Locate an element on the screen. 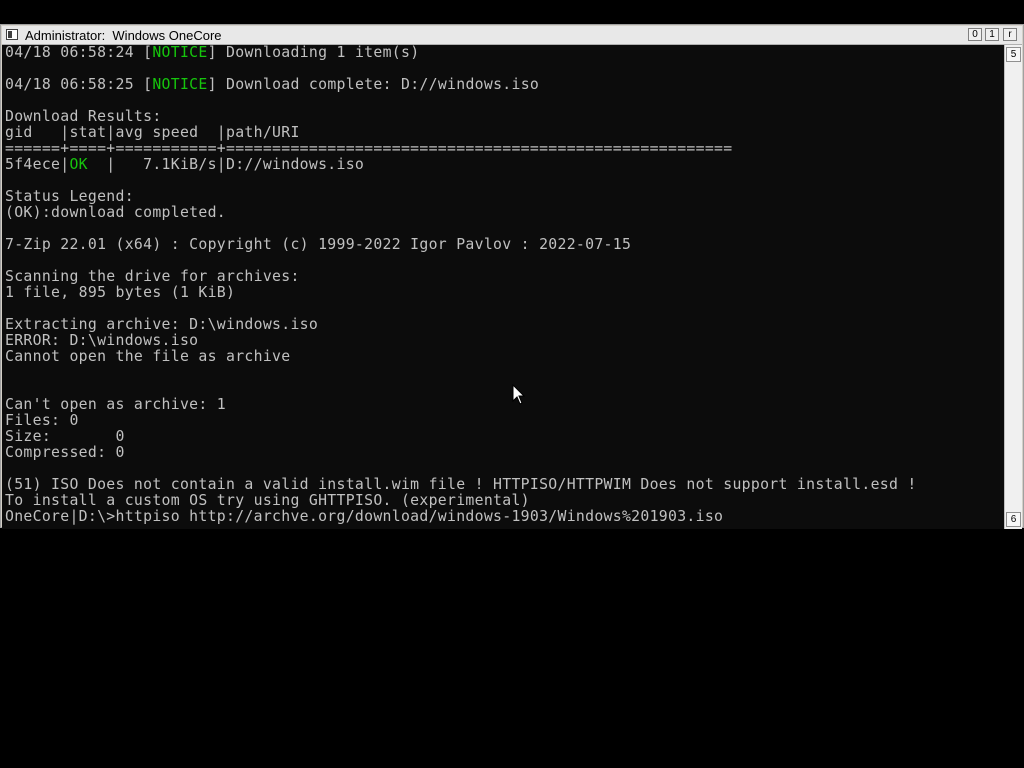  console-text: Files: 0 is located at coordinates (42, 420).